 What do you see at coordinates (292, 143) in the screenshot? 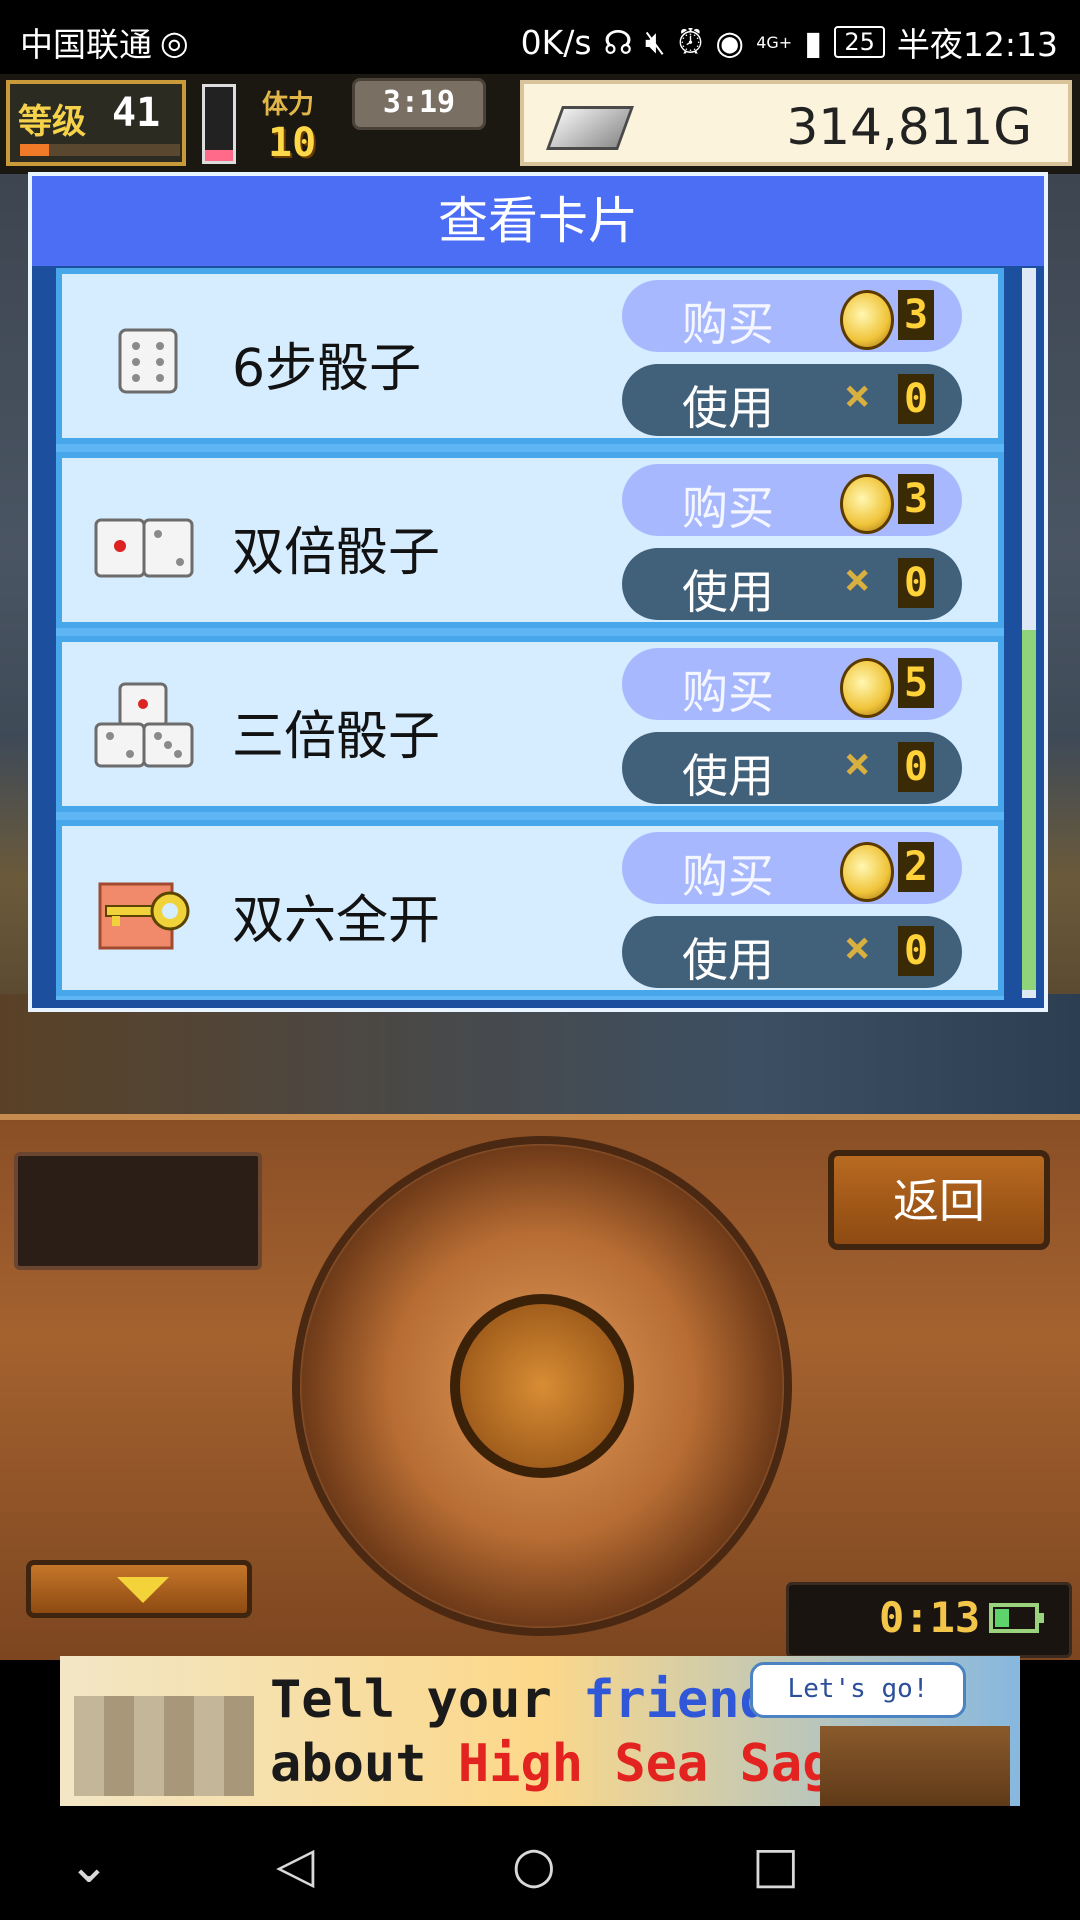
I see `stamina-value: 10` at bounding box center [292, 143].